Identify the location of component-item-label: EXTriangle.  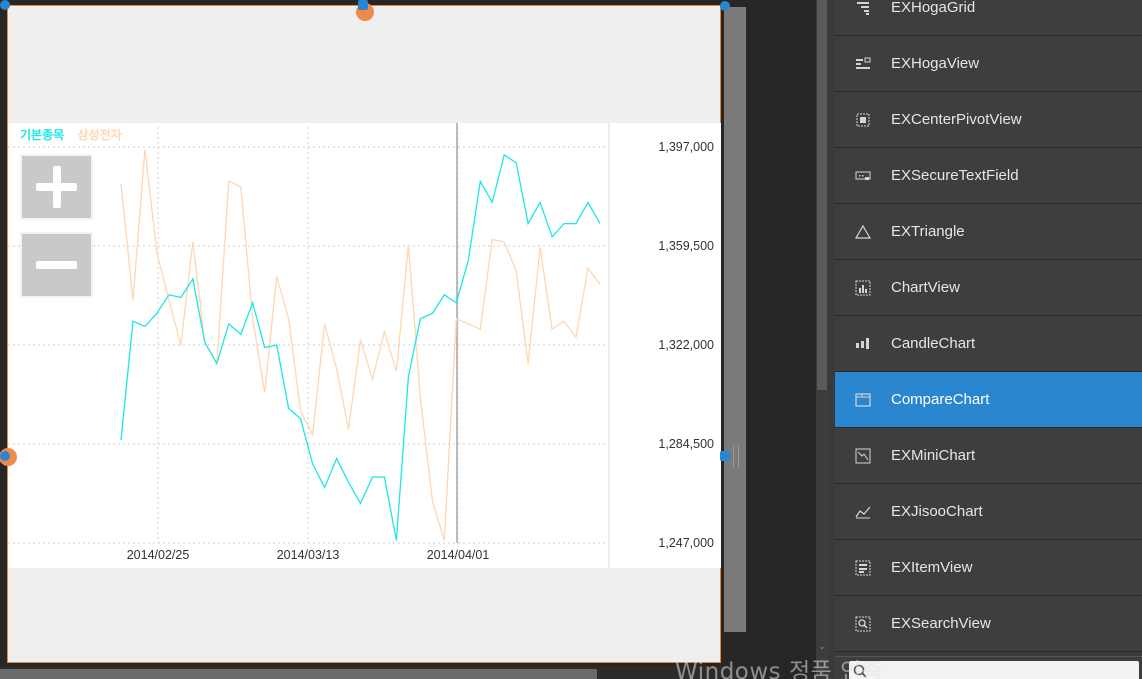
(928, 231).